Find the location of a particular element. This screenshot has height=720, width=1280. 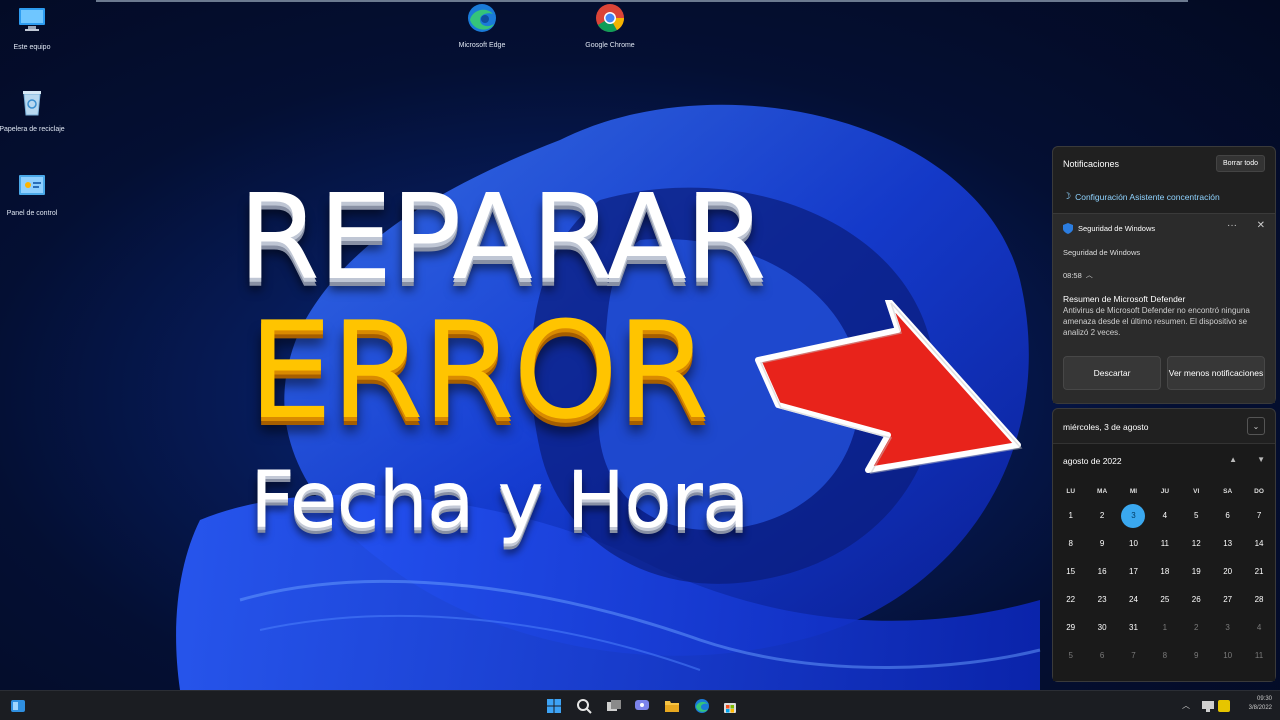

desktop-icon-edge: Microsoft Edge is located at coordinates (482, 26).